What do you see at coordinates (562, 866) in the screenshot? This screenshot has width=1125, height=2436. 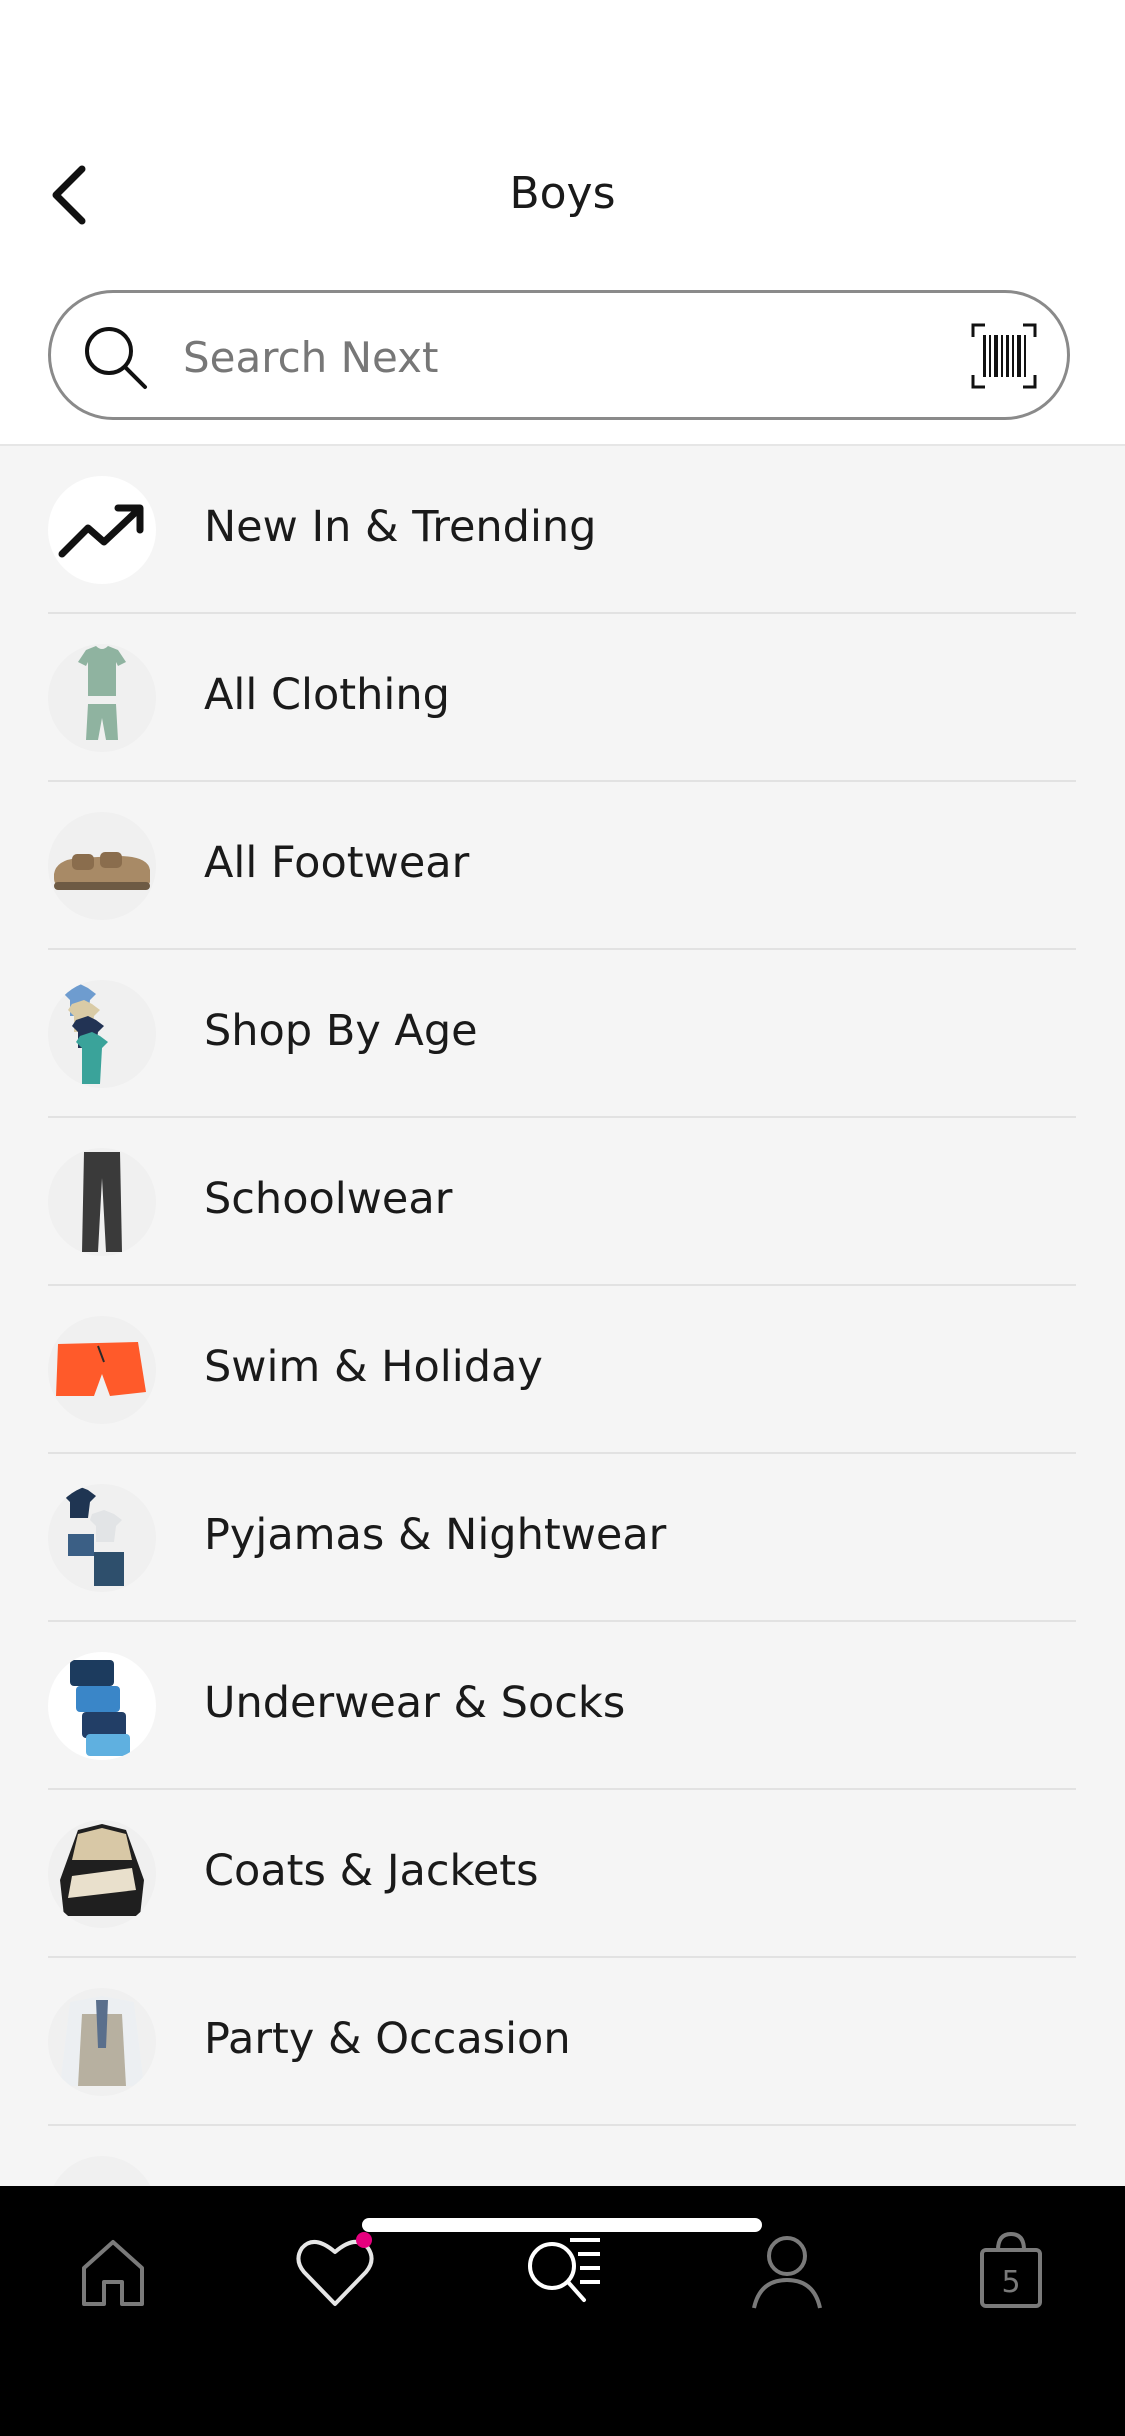 I see `category-all-footwear: All Footwear` at bounding box center [562, 866].